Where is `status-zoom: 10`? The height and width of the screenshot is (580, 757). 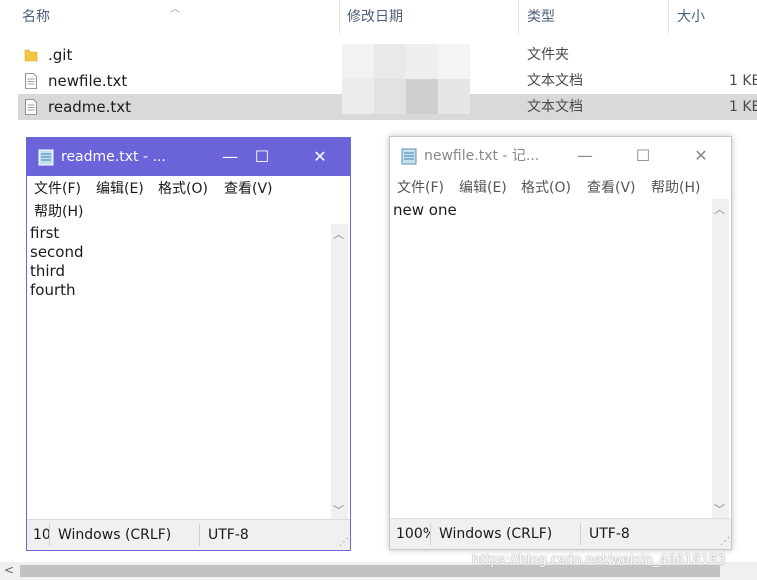
status-zoom: 10 is located at coordinates (41, 535).